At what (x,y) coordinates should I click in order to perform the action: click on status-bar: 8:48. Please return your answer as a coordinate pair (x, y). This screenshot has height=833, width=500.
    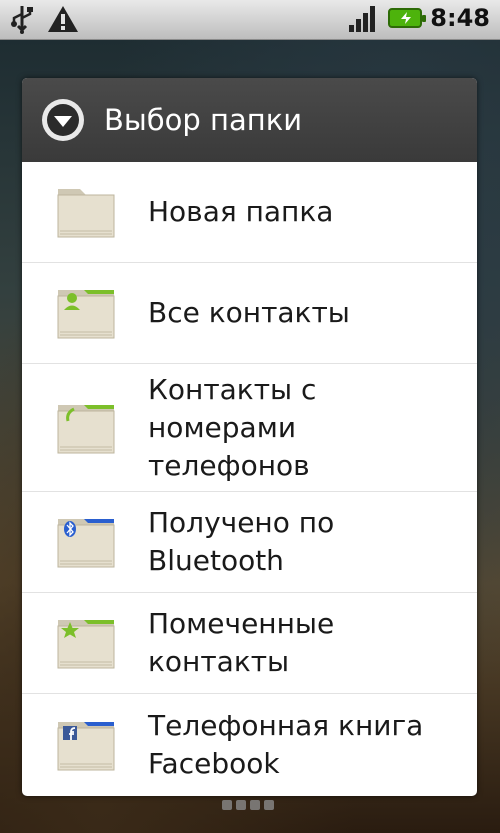
    Looking at the image, I should click on (250, 20).